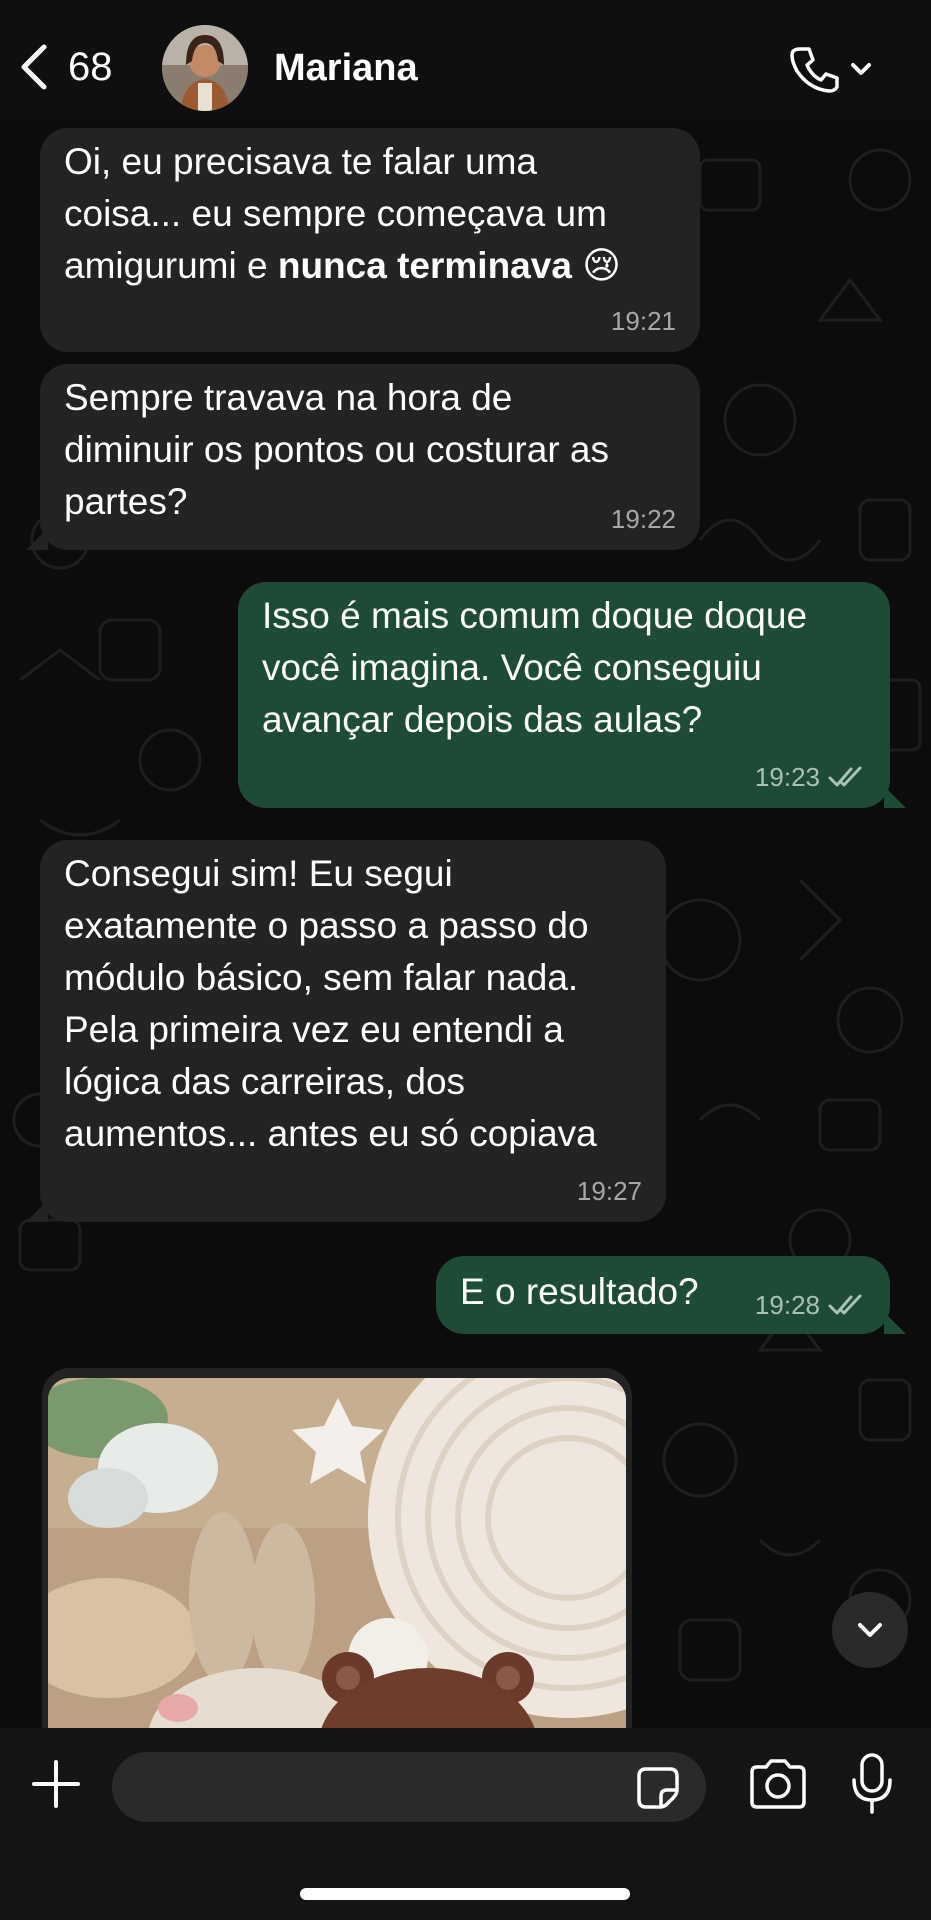 The image size is (931, 1920). I want to click on plus-icon, so click(56, 1784).